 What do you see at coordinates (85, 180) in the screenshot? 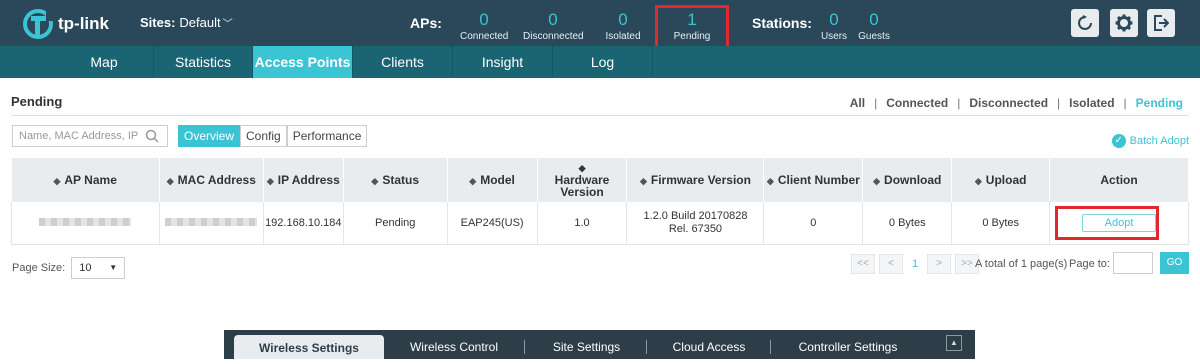
I see `col-ap-name: ◆ AP Name` at bounding box center [85, 180].